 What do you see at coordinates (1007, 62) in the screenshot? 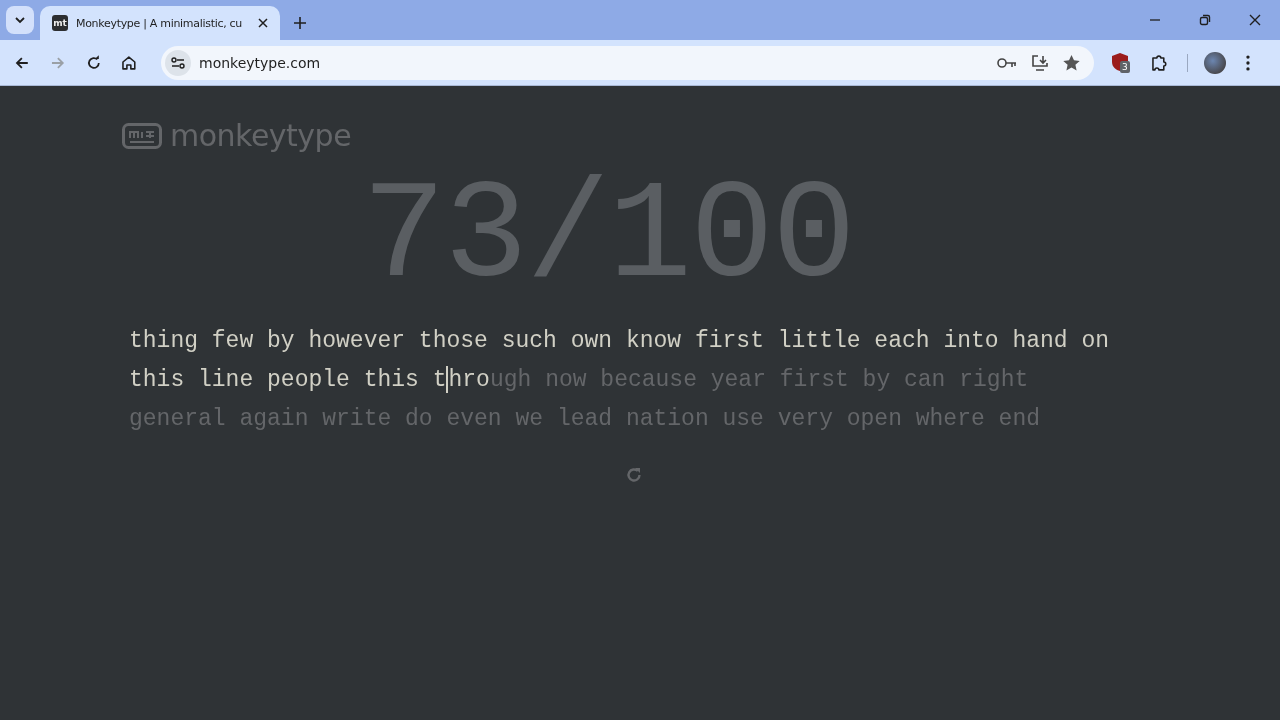
I see `key-icon` at bounding box center [1007, 62].